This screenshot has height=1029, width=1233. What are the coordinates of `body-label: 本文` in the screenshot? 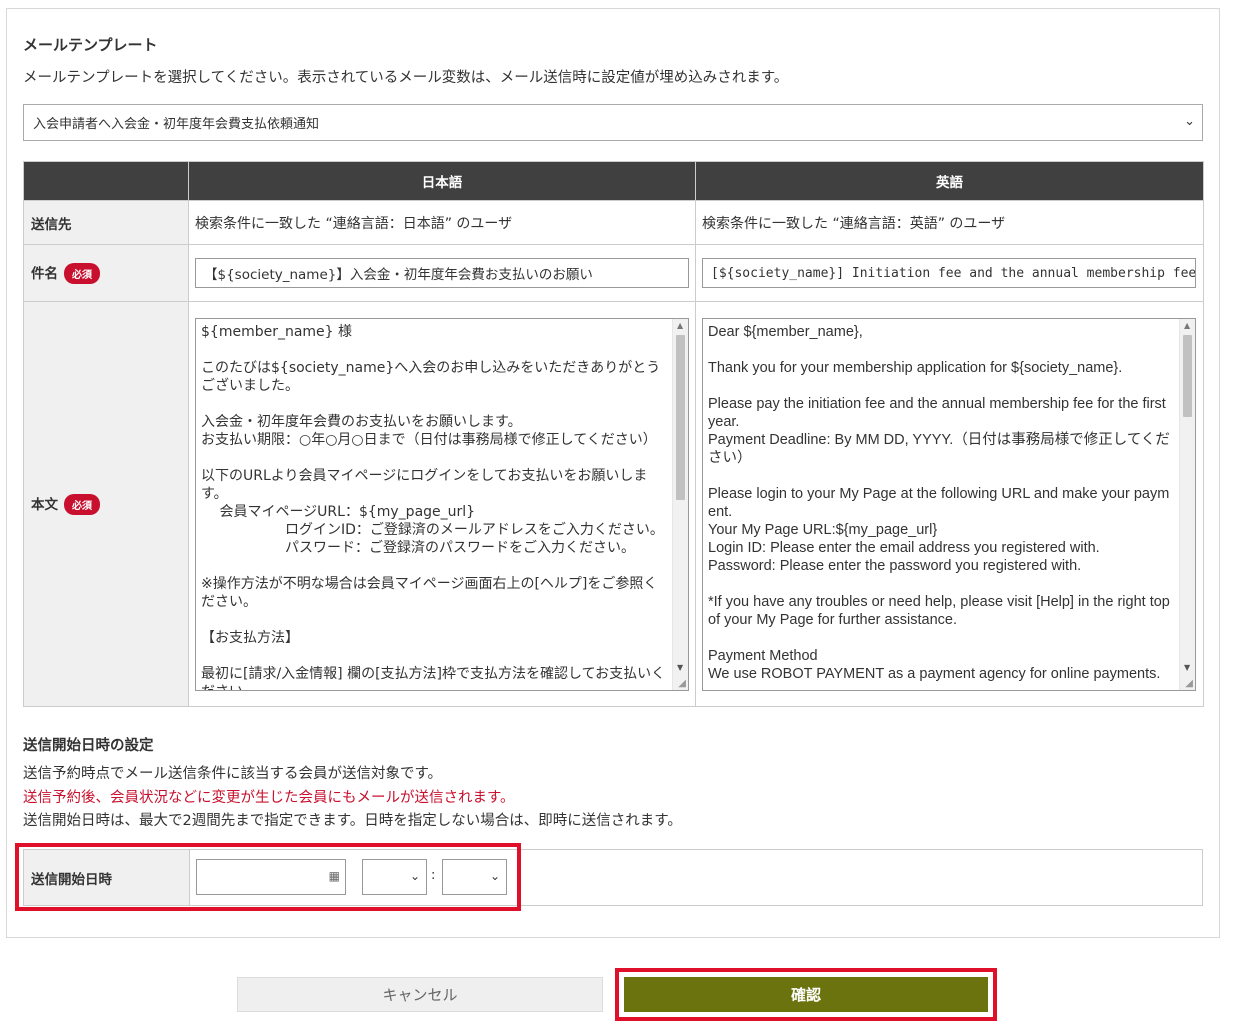 It's located at (44, 504).